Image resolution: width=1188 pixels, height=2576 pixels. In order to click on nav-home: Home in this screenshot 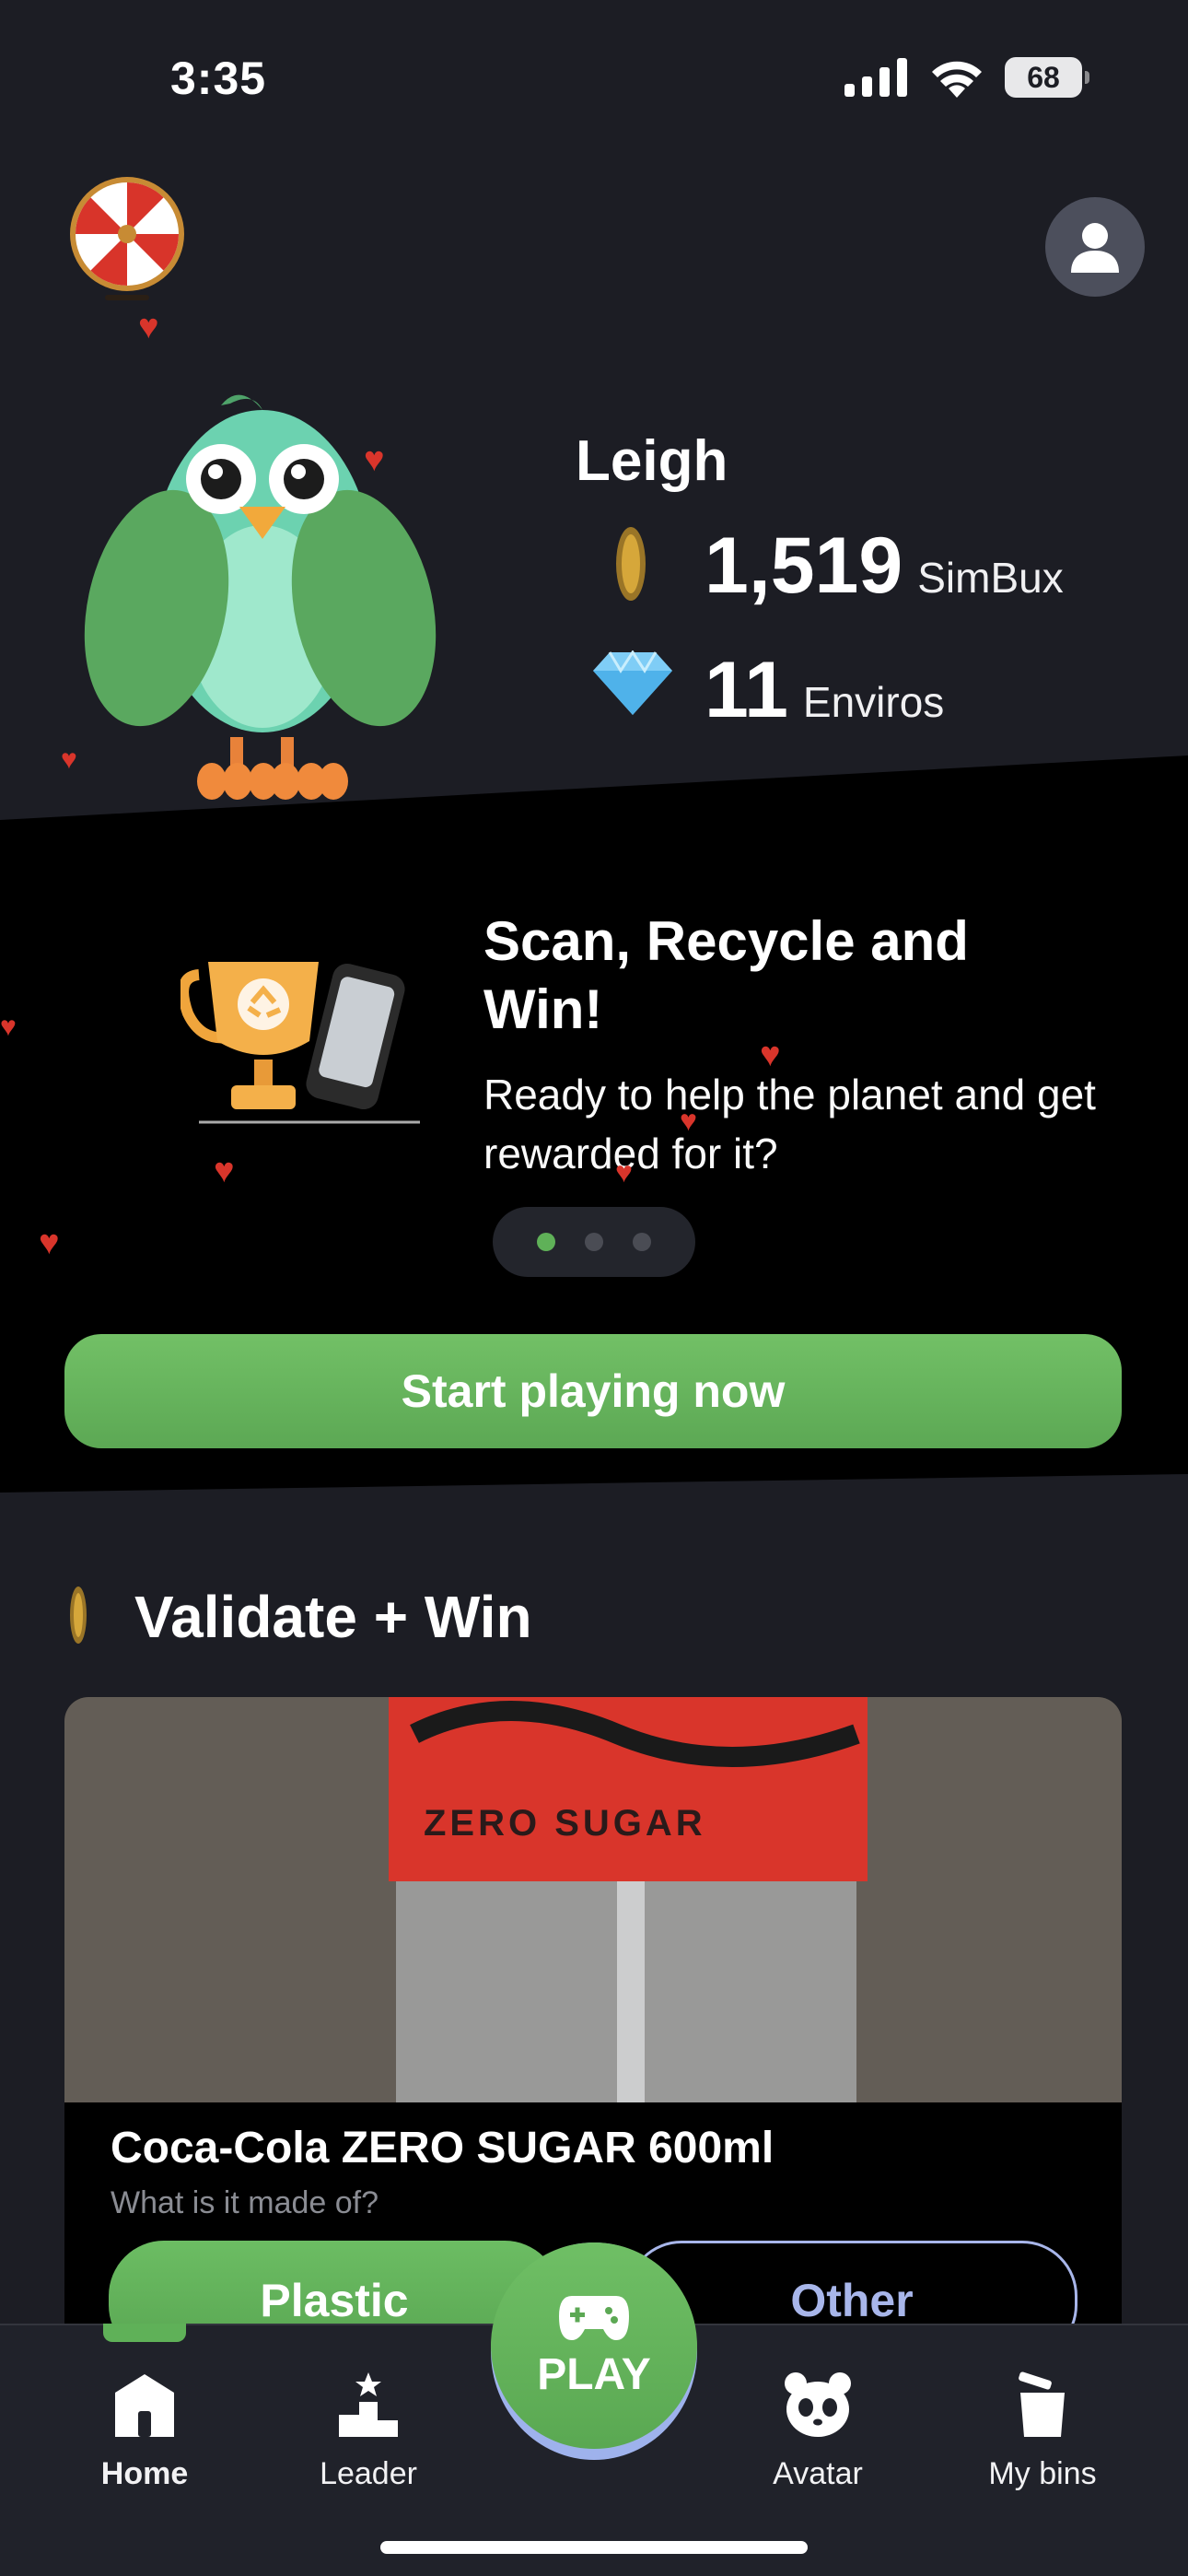, I will do `click(144, 2428)`.